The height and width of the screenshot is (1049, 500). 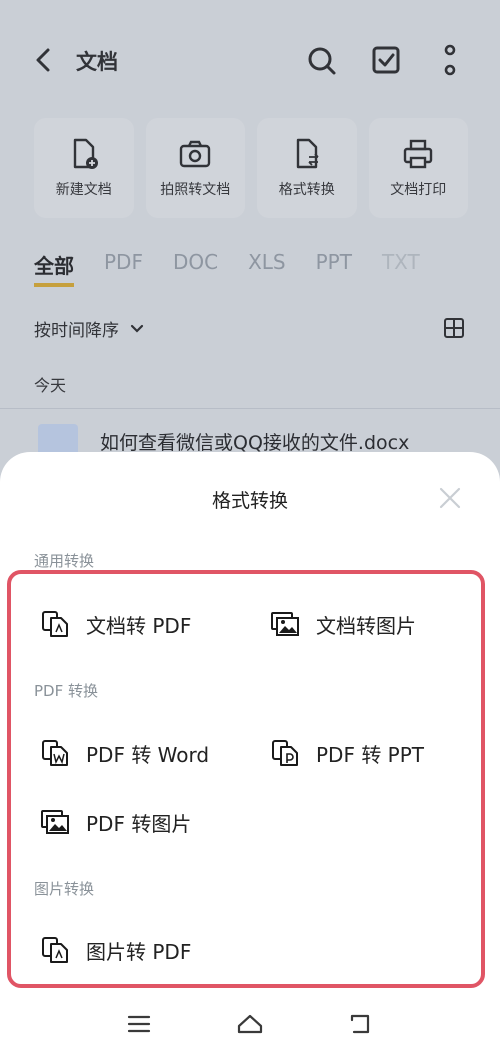 I want to click on system-nav-bar, so click(x=250, y=1026).